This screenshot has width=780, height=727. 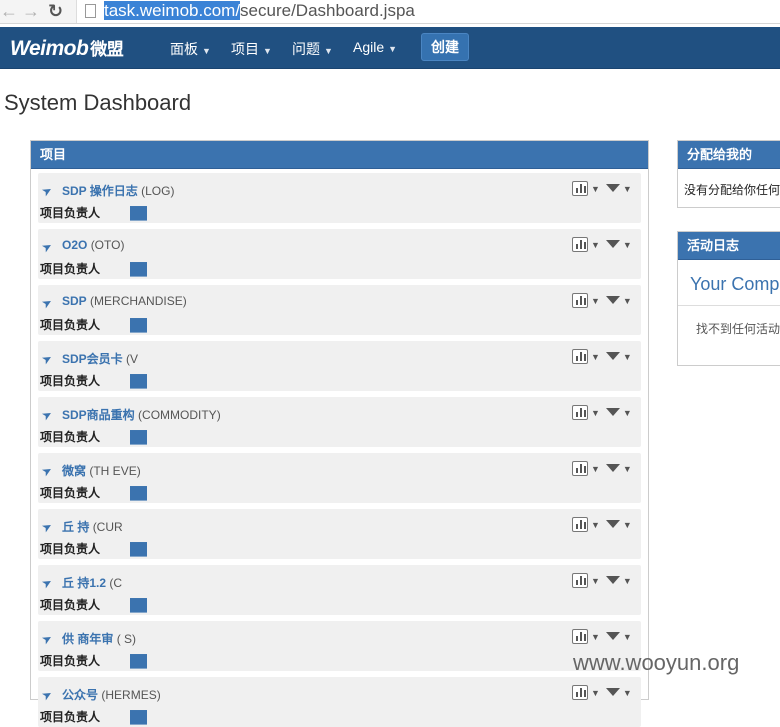 I want to click on forward-icon: →, so click(x=31, y=11).